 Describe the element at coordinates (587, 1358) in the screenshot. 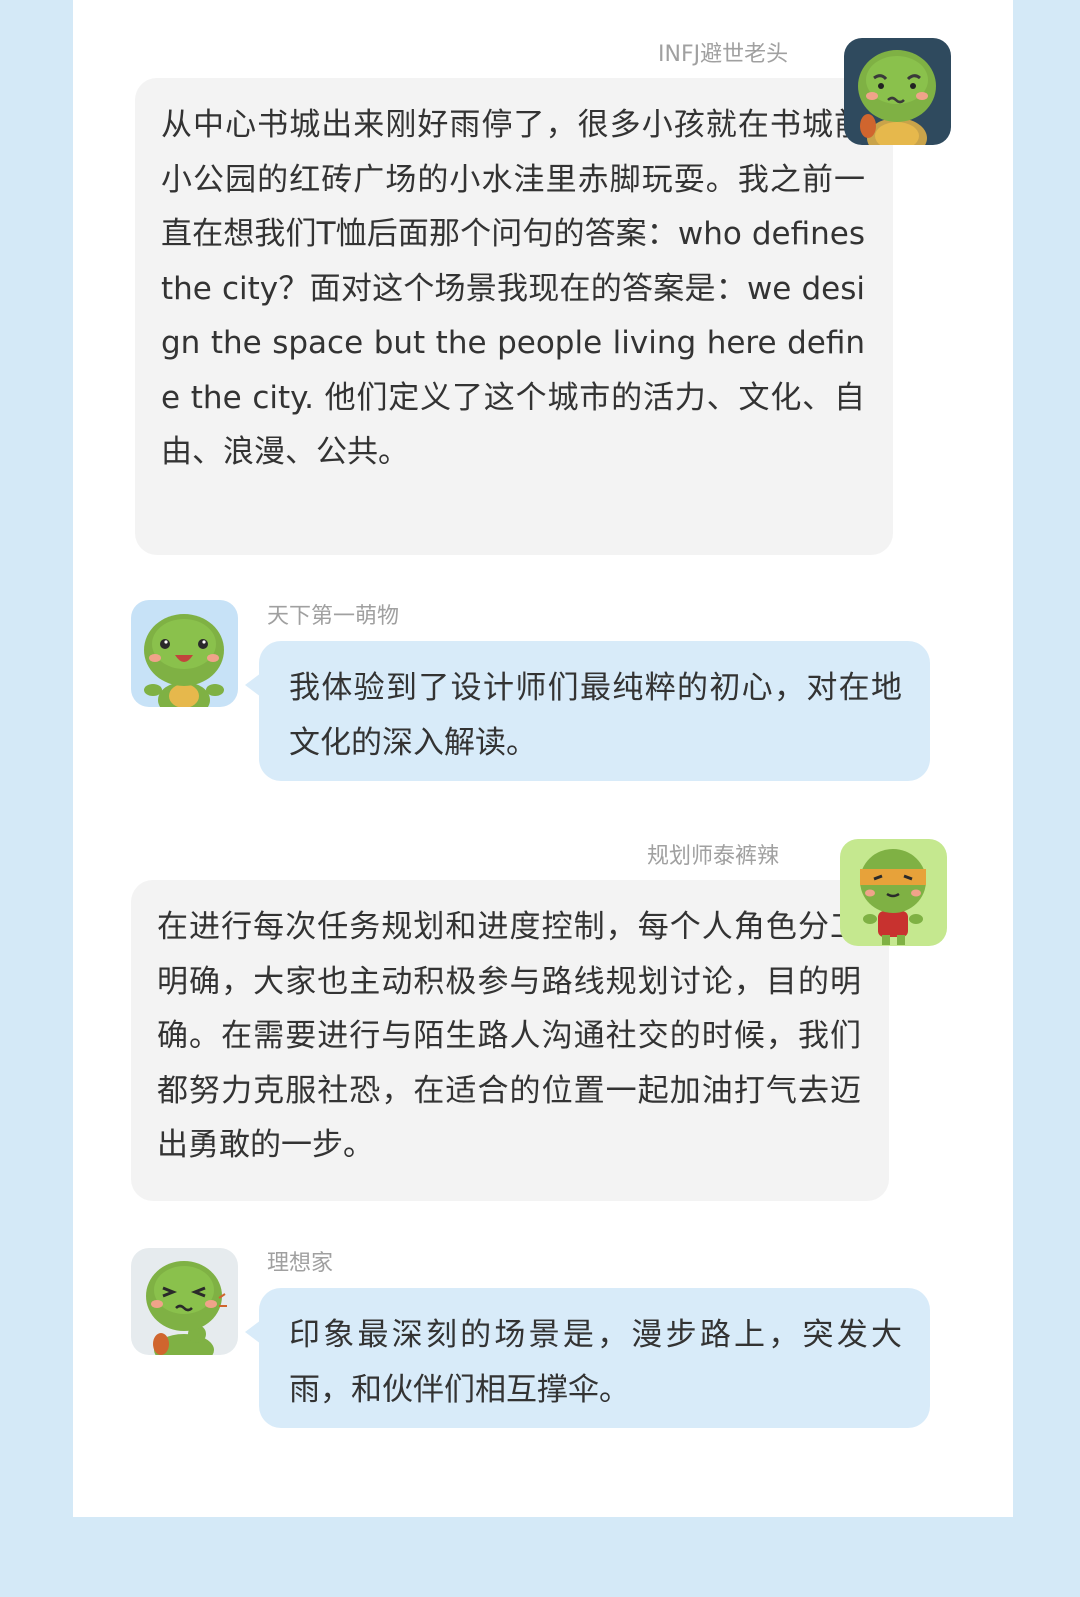

I see `message-bubble: 印象最深刻的场景是，漫步路上，突发大雨，和伙伴们相互撑伞。` at that location.